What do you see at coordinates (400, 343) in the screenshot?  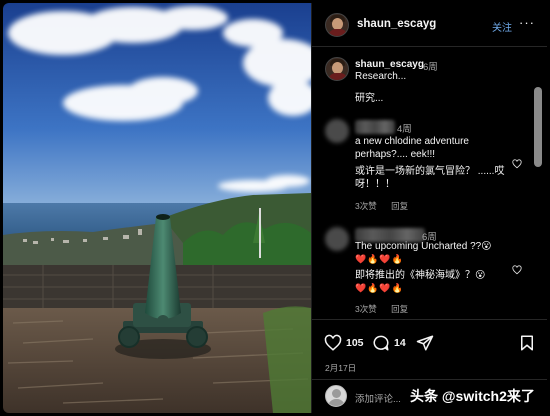 I see `comments-count: 14` at bounding box center [400, 343].